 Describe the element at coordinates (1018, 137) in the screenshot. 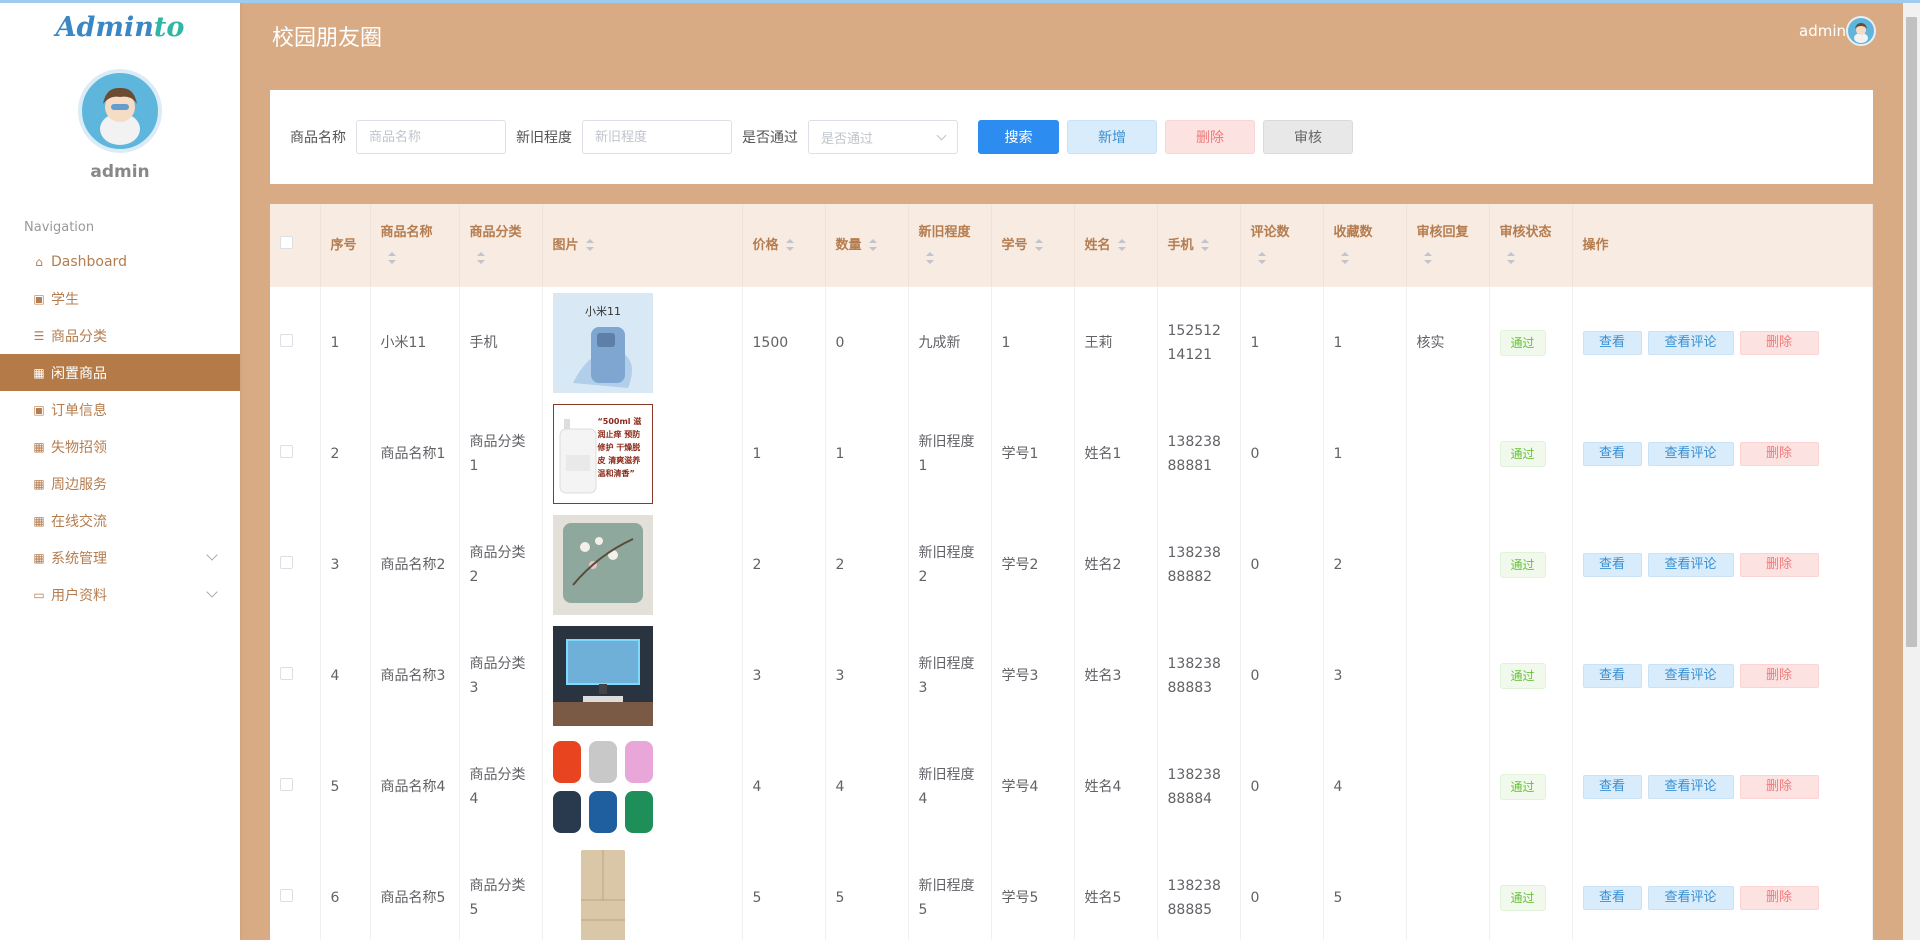

I see `search-button: 搜索` at that location.